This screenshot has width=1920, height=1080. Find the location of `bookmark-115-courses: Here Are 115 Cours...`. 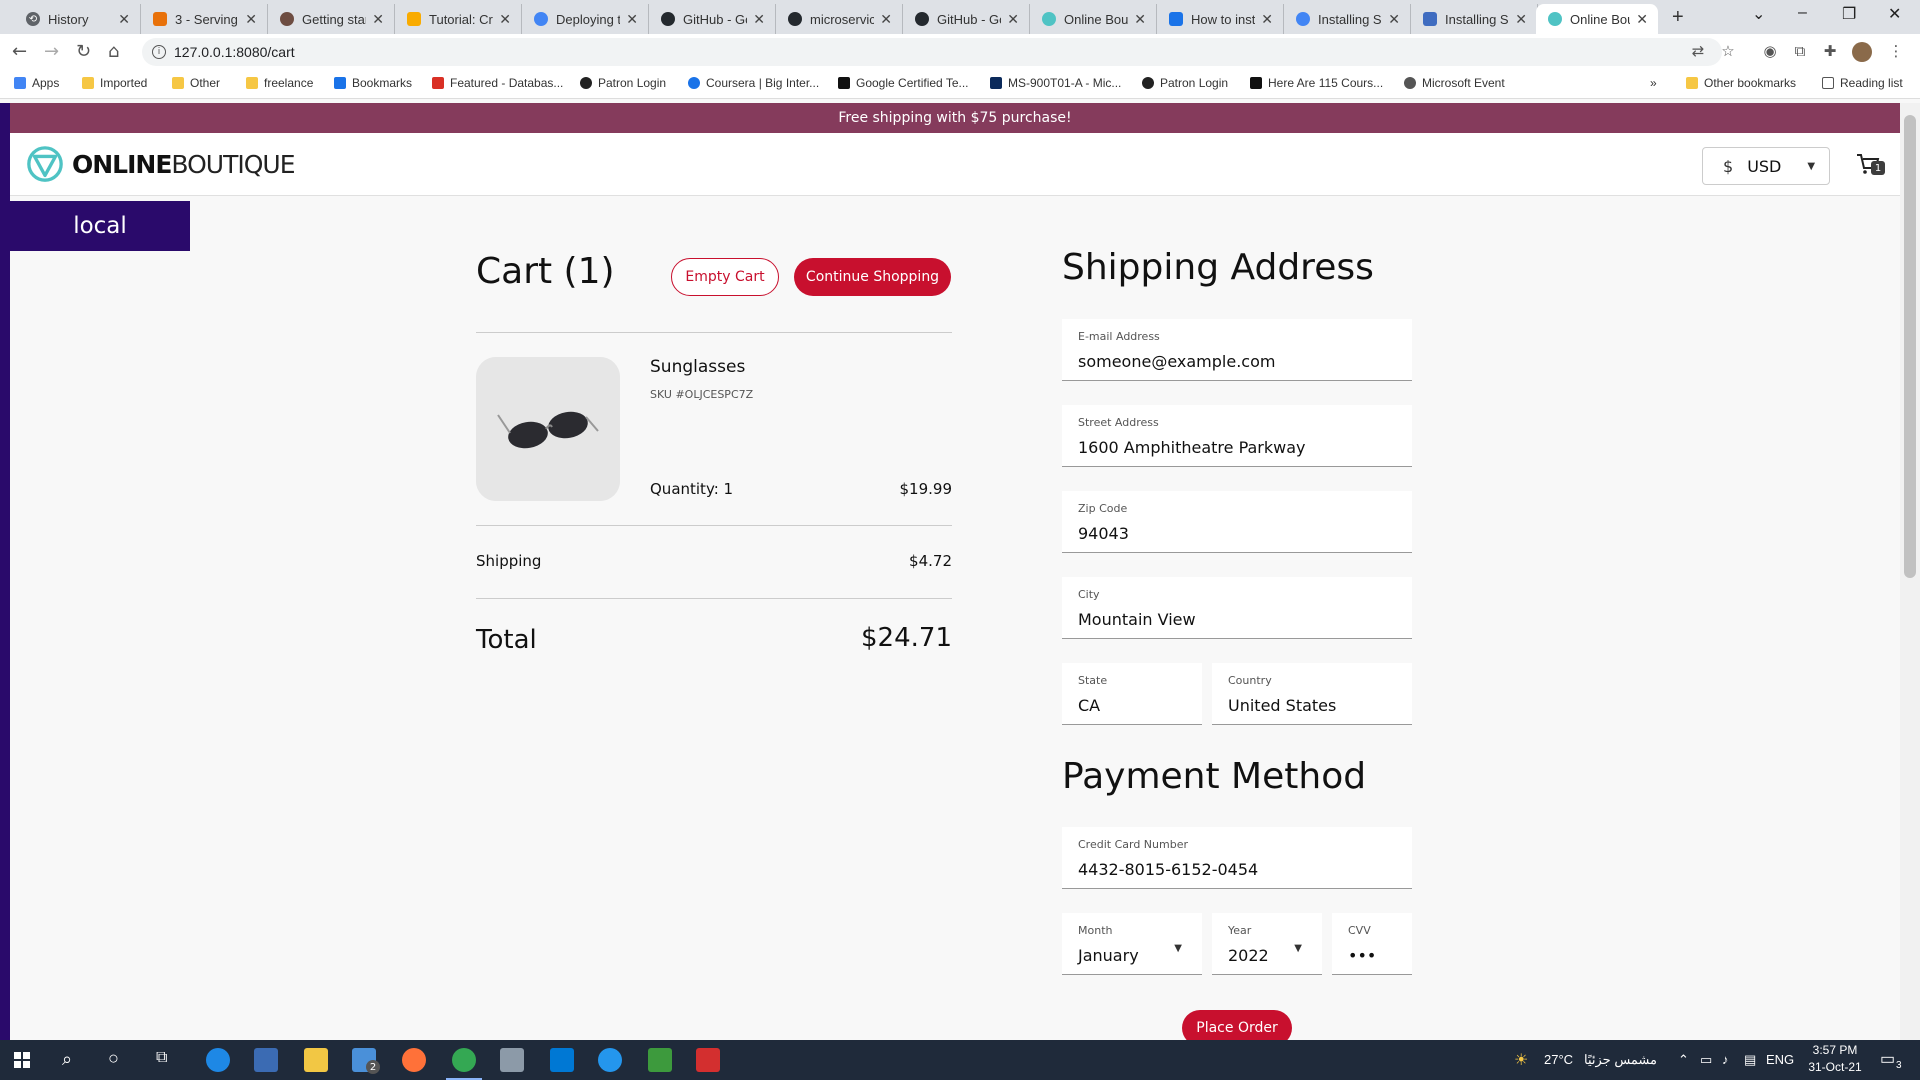

bookmark-115-courses: Here Are 115 Cours... is located at coordinates (1316, 83).